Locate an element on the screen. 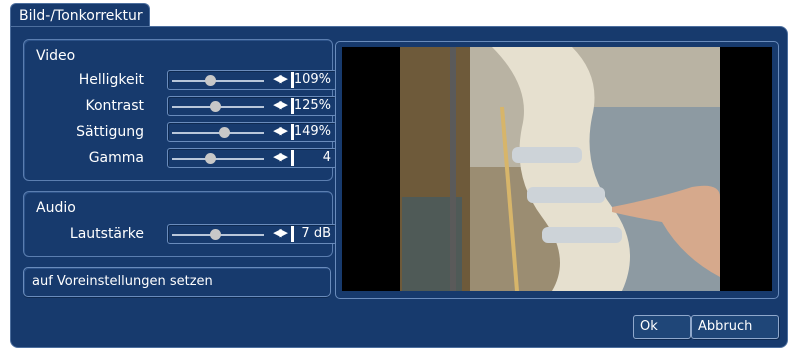 Image resolution: width=793 pixels, height=354 pixels. brightness-value: 109% is located at coordinates (312, 79).